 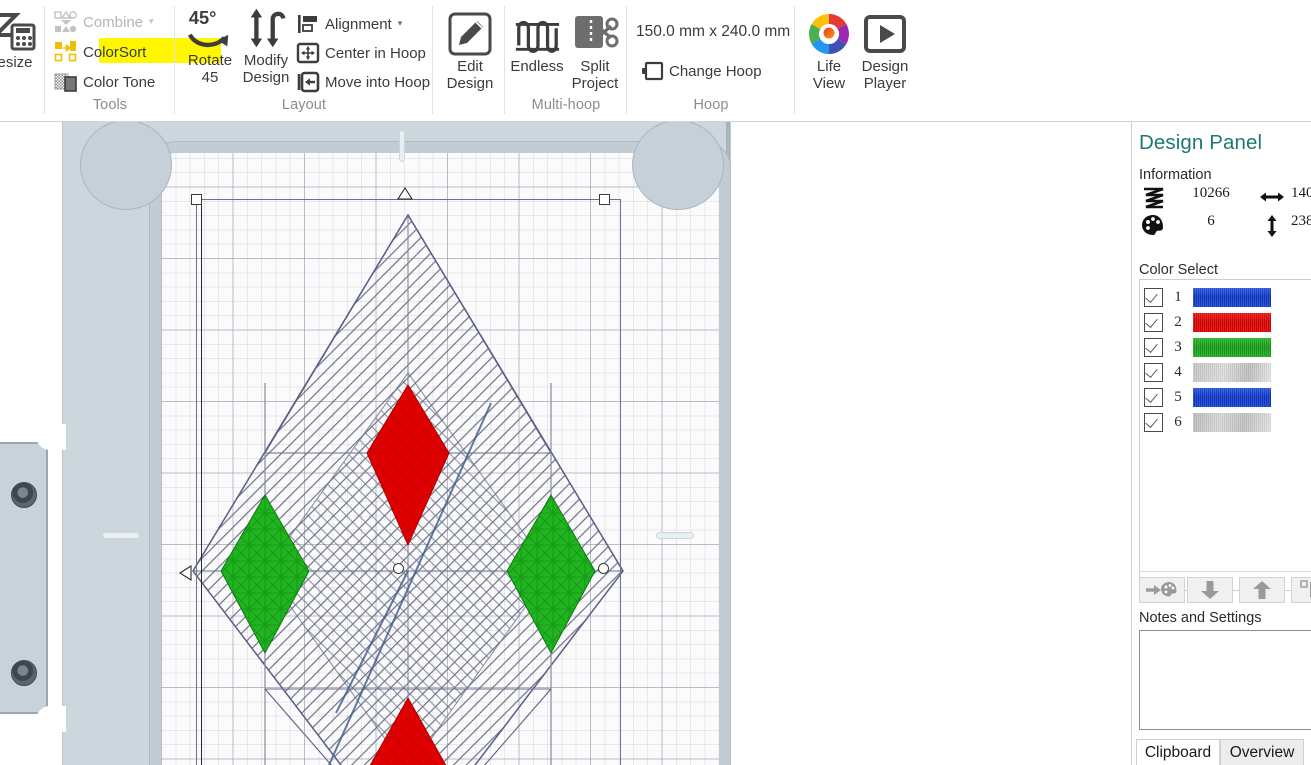 I want to click on colorsort-button: ColorSort, so click(x=100, y=52).